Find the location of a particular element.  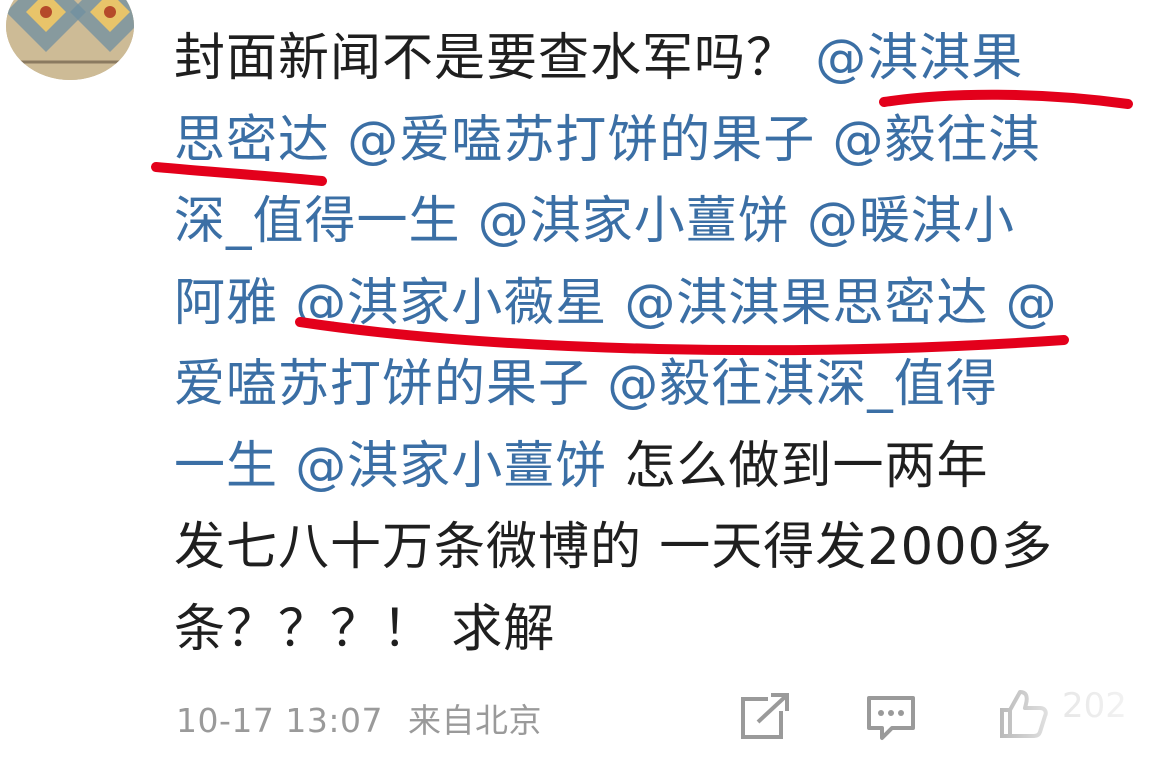

user-mention-link: @ is located at coordinates (1032, 303).